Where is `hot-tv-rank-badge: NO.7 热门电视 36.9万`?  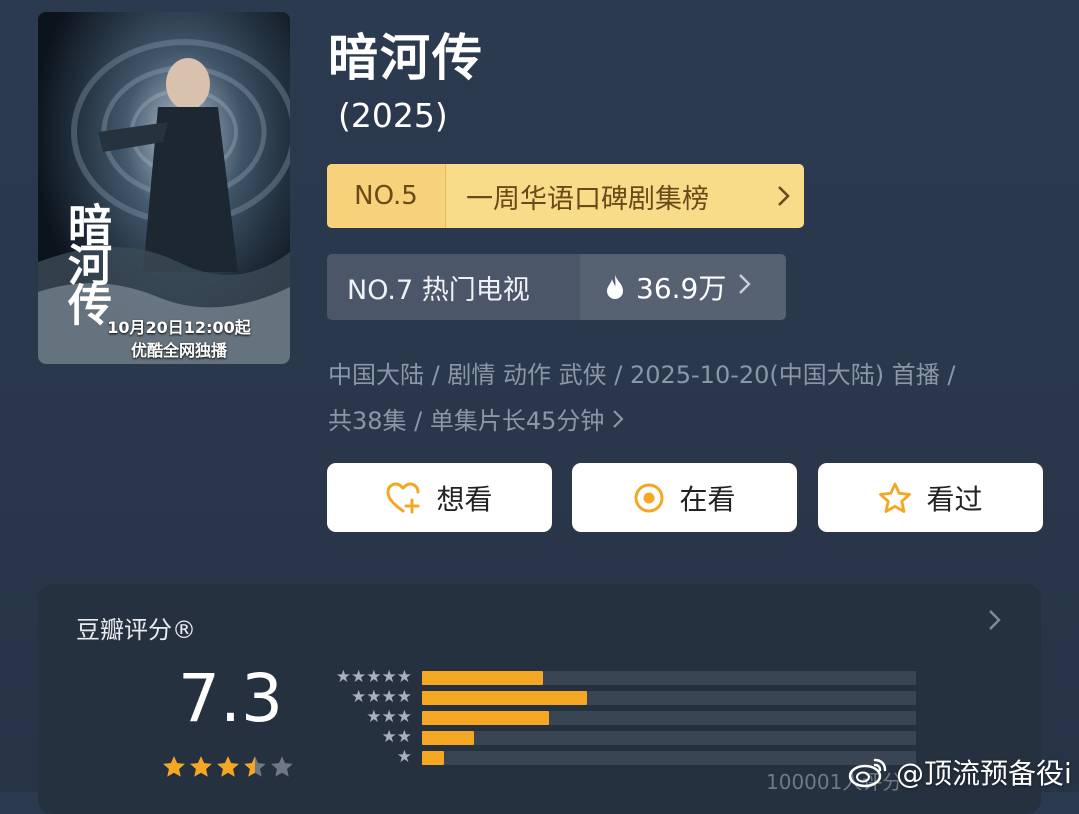 hot-tv-rank-badge: NO.7 热门电视 36.9万 is located at coordinates (556, 287).